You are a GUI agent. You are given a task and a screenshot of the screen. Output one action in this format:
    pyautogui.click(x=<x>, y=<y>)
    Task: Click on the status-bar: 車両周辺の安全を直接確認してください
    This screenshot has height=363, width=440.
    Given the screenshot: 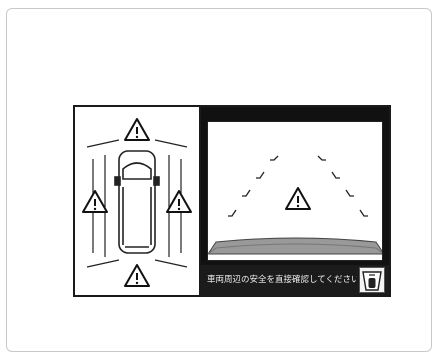 What is the action you would take?
    pyautogui.click(x=295, y=280)
    